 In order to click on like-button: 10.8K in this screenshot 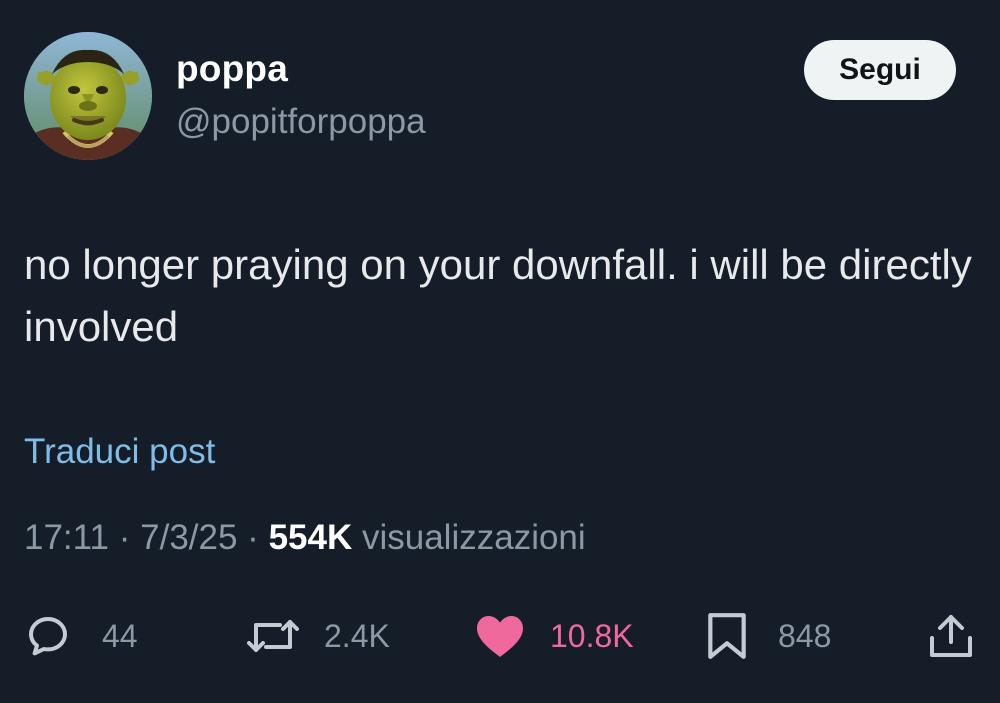, I will do `click(554, 636)`.